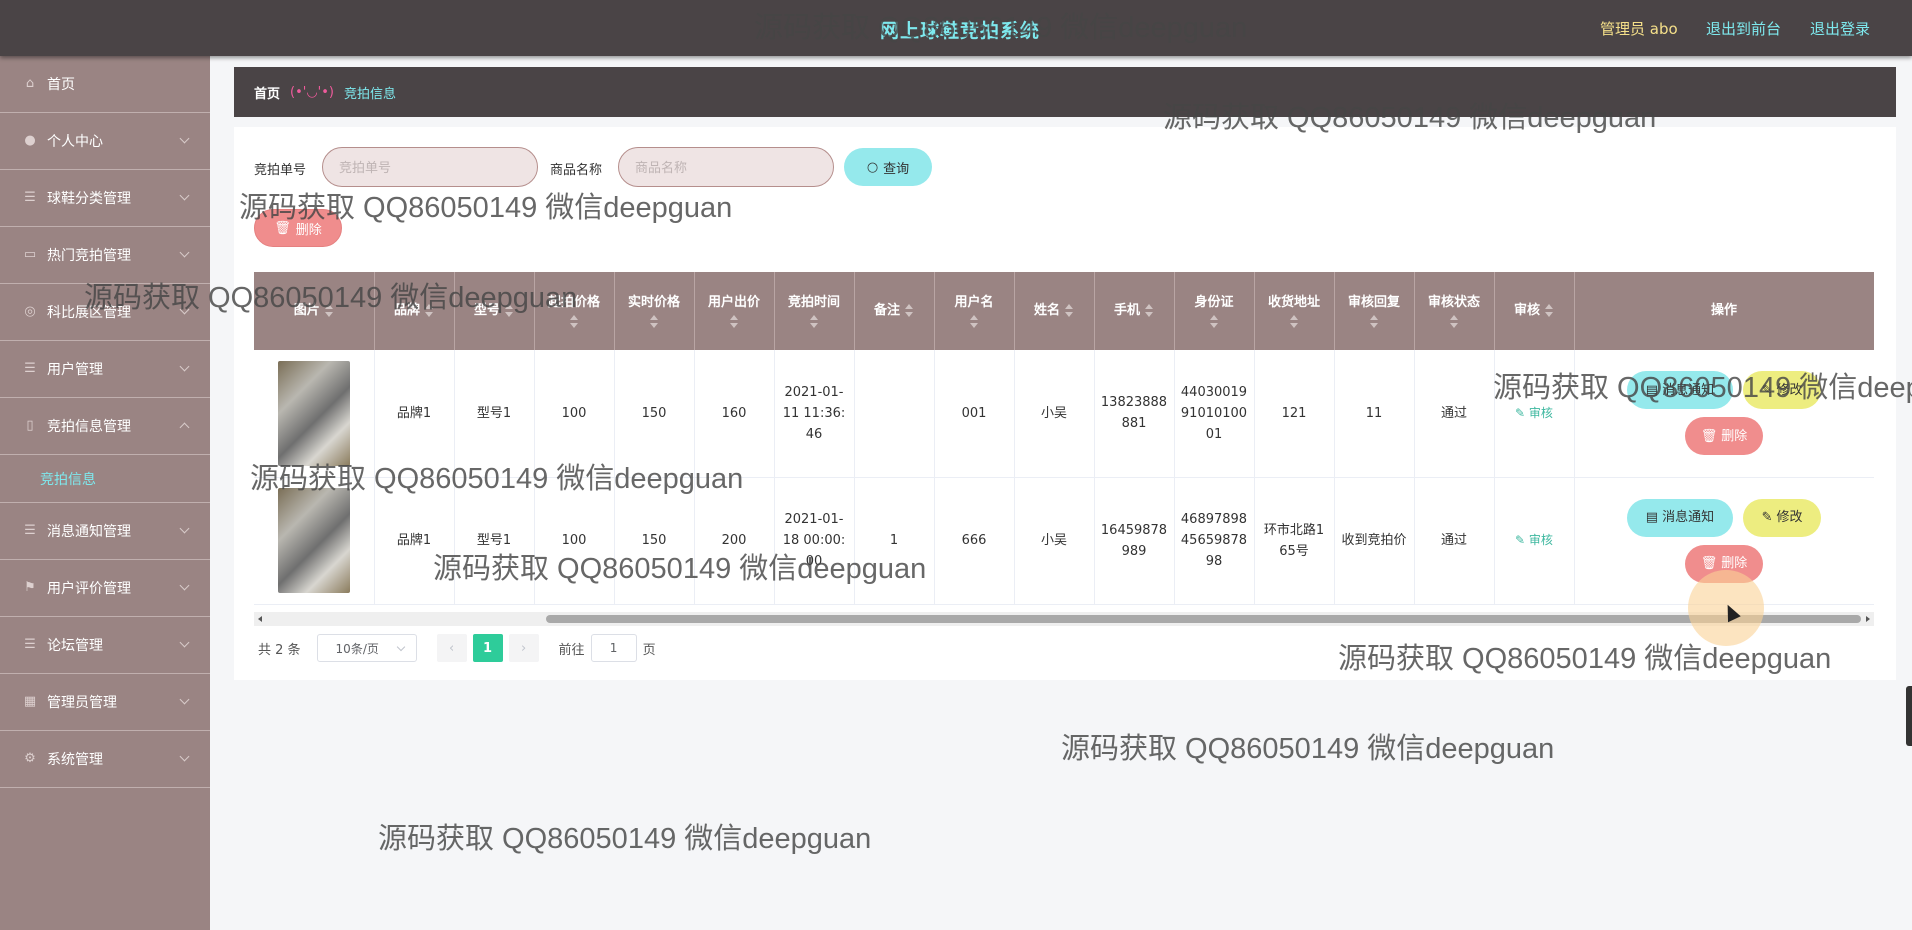 The height and width of the screenshot is (930, 1912). I want to click on column-header: 起拍价格, so click(574, 311).